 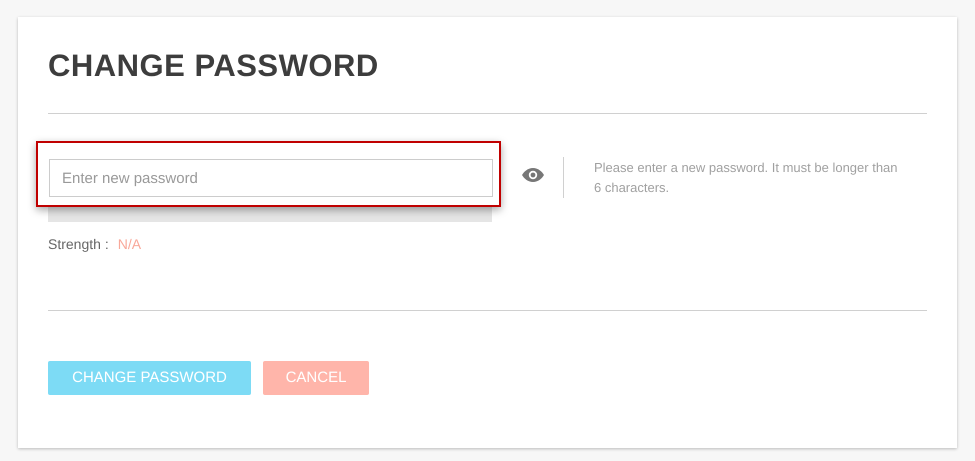 I want to click on change-password-button: CHANGE PASSWORD, so click(x=149, y=378).